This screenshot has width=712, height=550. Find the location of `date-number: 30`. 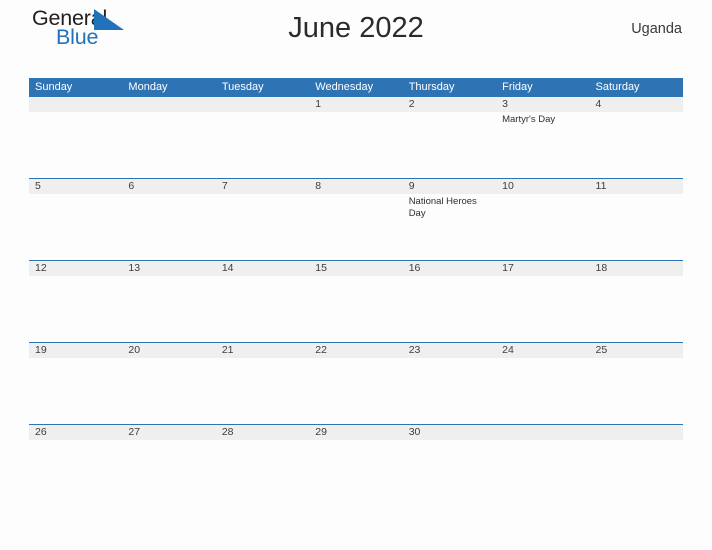

date-number: 30 is located at coordinates (449, 432).